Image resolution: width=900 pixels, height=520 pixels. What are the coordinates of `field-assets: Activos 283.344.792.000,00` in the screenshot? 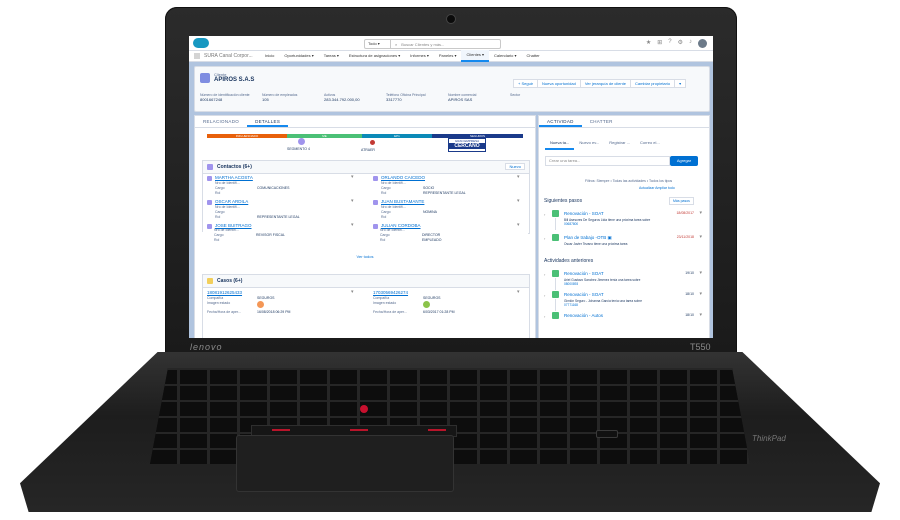 It's located at (350, 97).